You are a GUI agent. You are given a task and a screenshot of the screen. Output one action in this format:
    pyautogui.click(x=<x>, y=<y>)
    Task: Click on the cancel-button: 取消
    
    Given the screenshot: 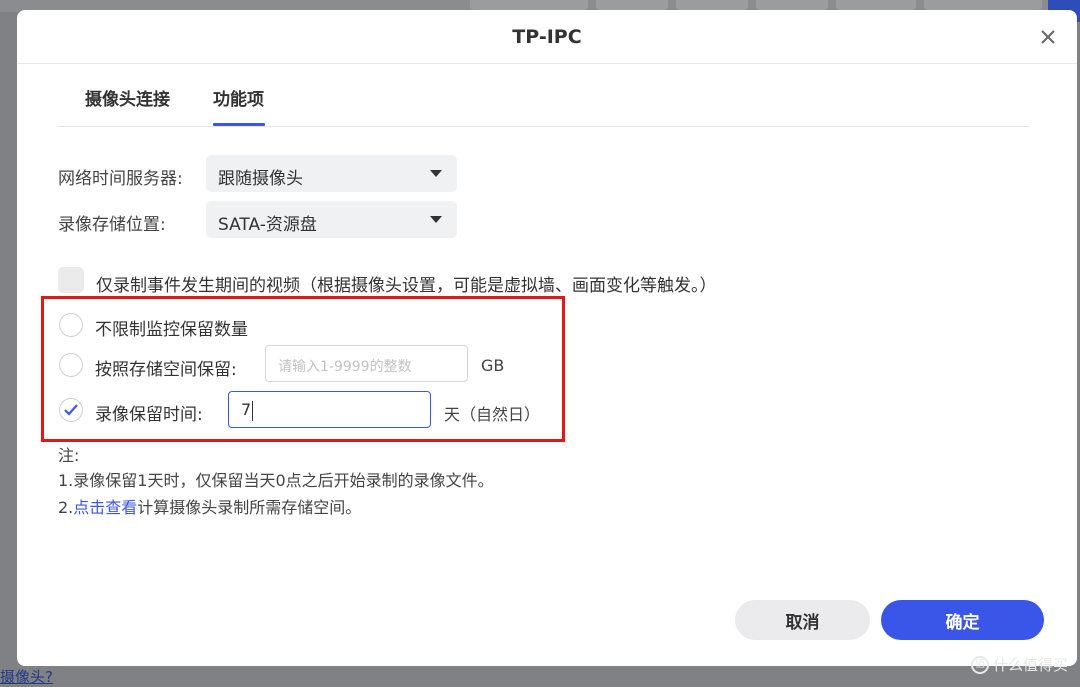 What is the action you would take?
    pyautogui.click(x=802, y=620)
    